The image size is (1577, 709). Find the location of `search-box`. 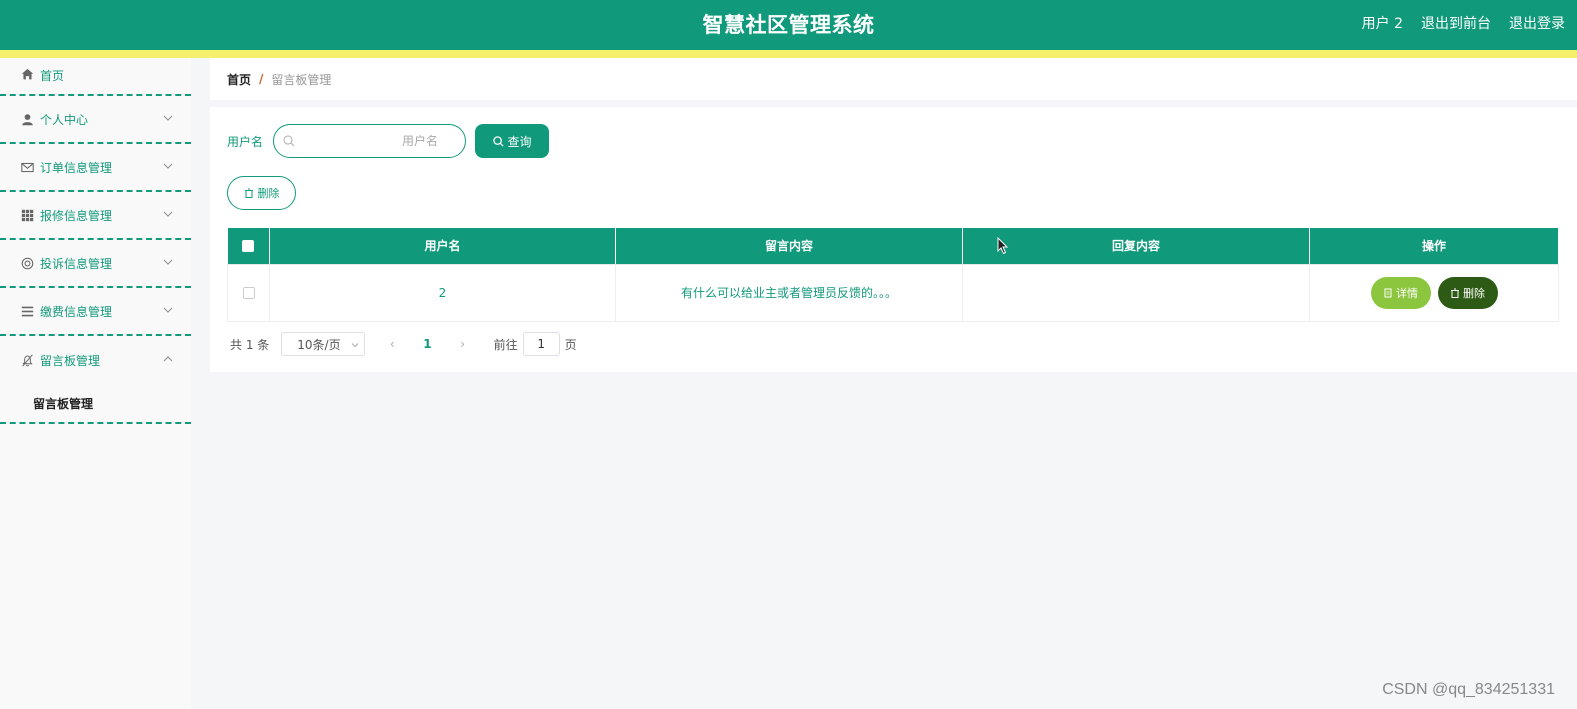

search-box is located at coordinates (370, 141).